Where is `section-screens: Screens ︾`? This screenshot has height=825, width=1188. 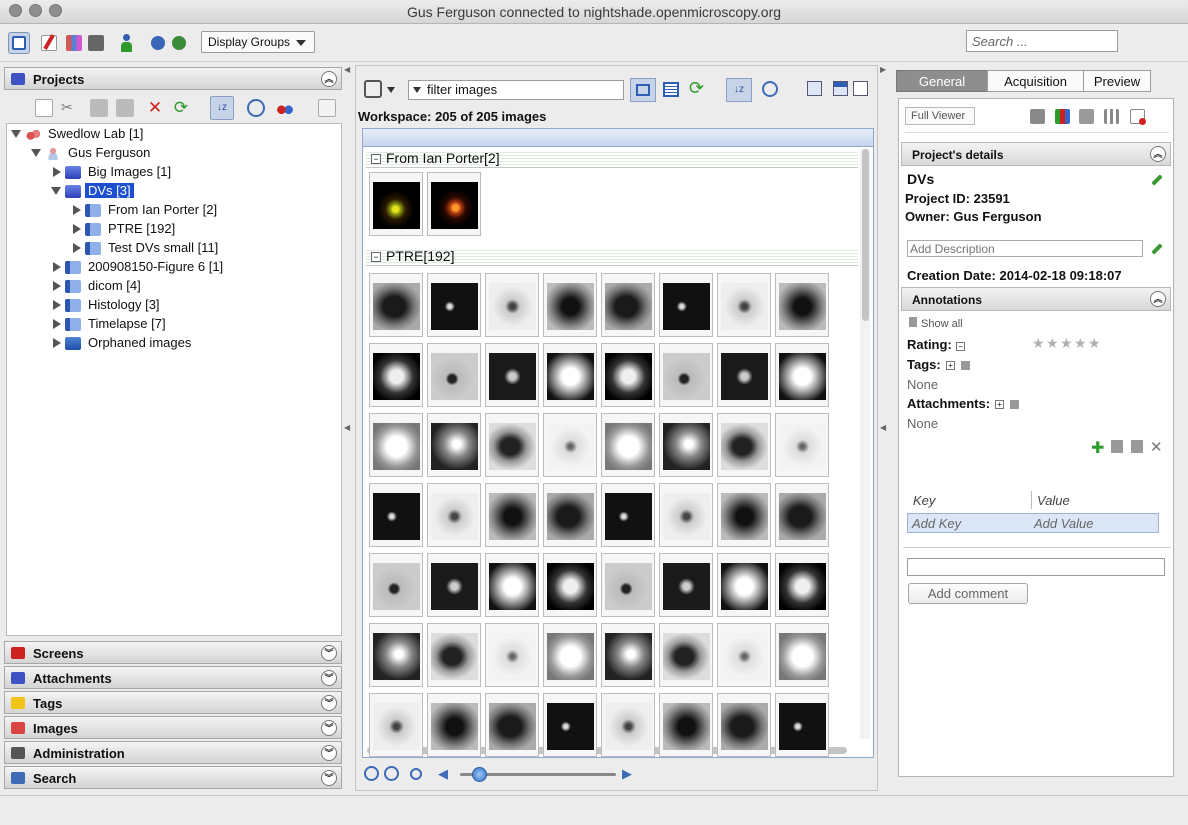 section-screens: Screens ︾ is located at coordinates (173, 652).